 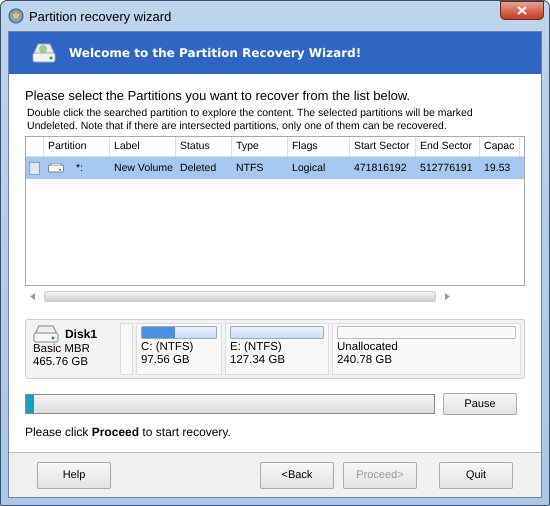 What do you see at coordinates (56, 168) in the screenshot?
I see `drive-icon` at bounding box center [56, 168].